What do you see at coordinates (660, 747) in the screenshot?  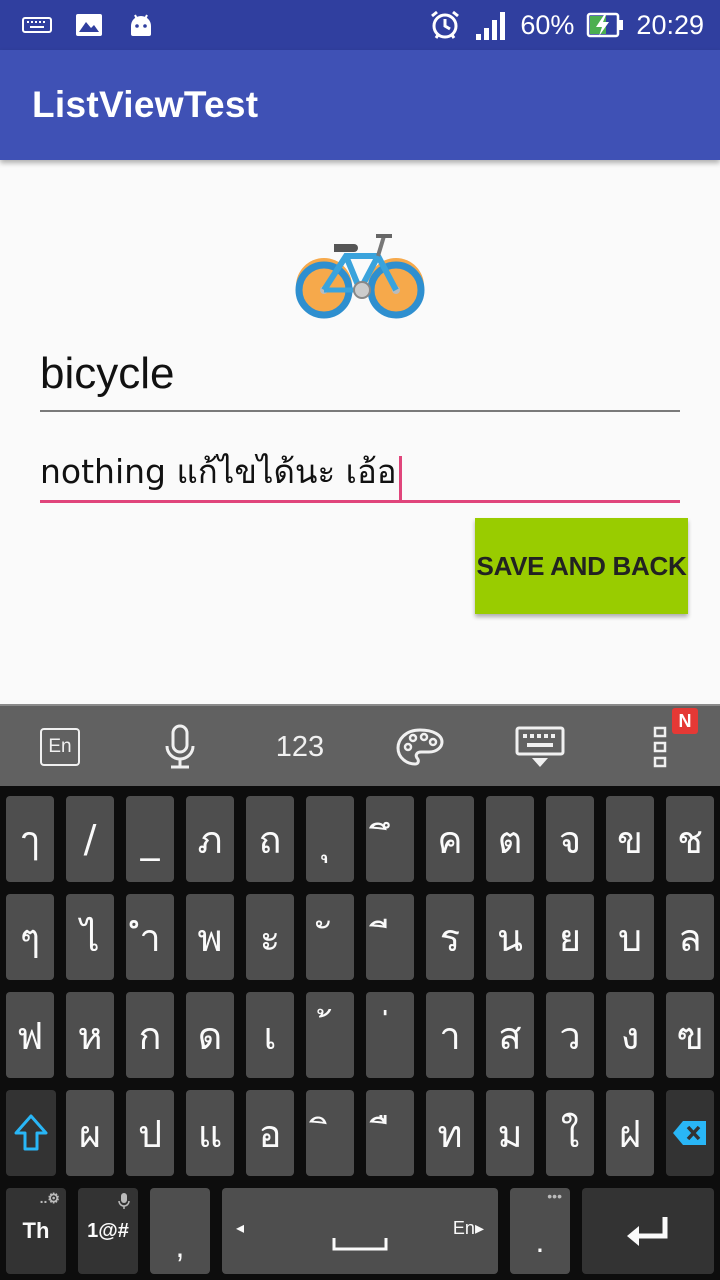 I see `more-icon` at bounding box center [660, 747].